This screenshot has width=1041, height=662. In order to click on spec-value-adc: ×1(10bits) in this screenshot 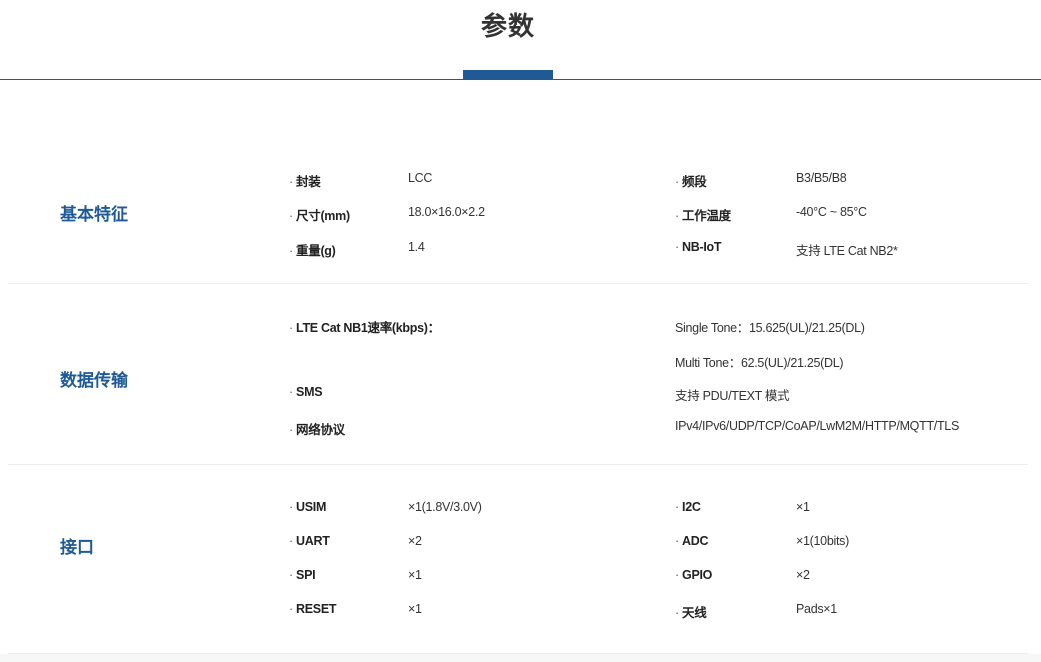, I will do `click(822, 541)`.